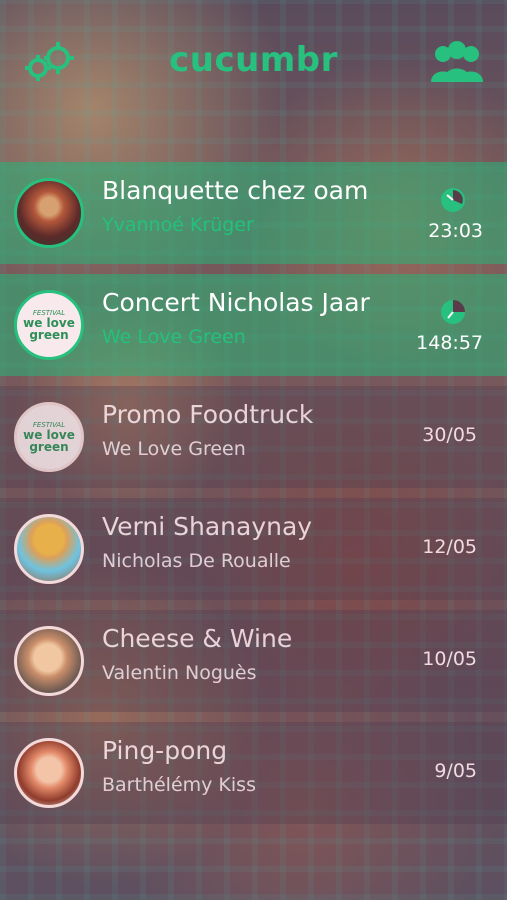 The height and width of the screenshot is (900, 507). I want to click on contacts-button, so click(459, 63).